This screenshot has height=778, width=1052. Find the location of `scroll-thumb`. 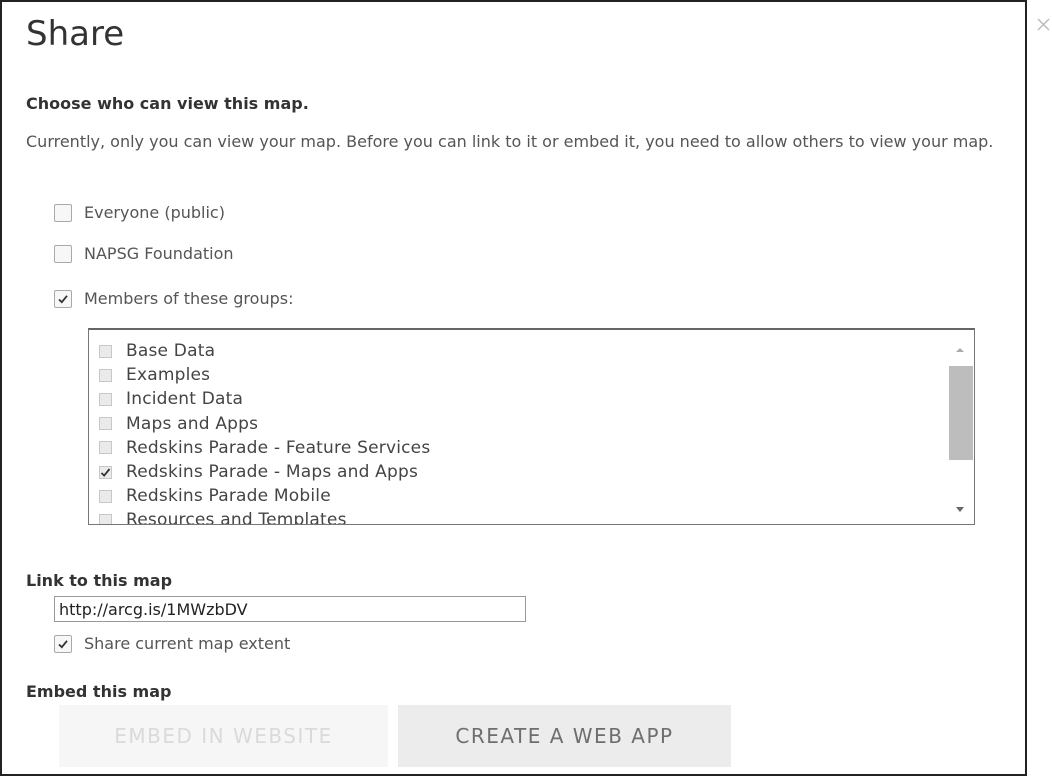

scroll-thumb is located at coordinates (961, 413).